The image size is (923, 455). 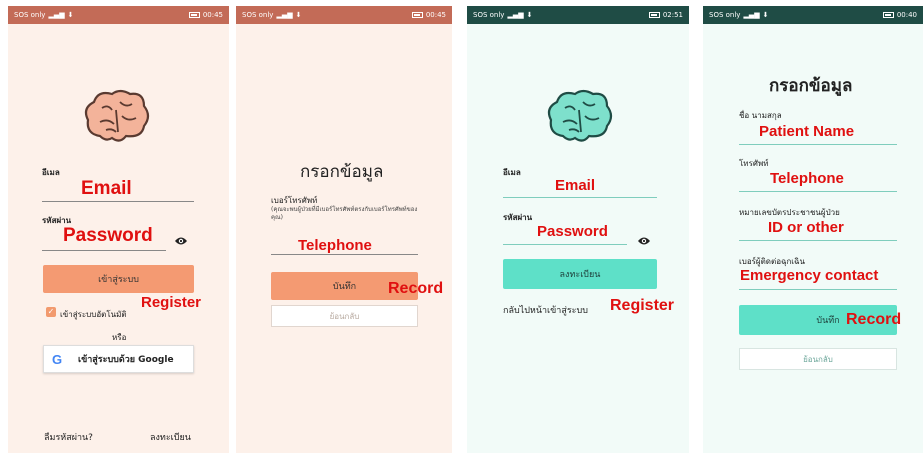 I want to click on id-label: หมายเลขบัตรประชาชนผู้ป่วย, so click(x=789, y=212).